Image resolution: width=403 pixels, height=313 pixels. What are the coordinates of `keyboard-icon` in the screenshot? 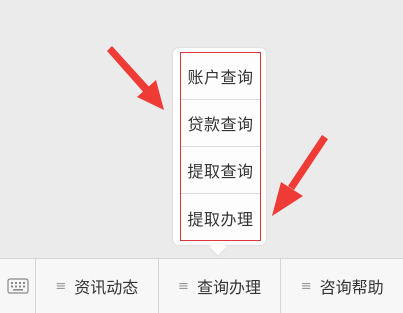 It's located at (17, 286).